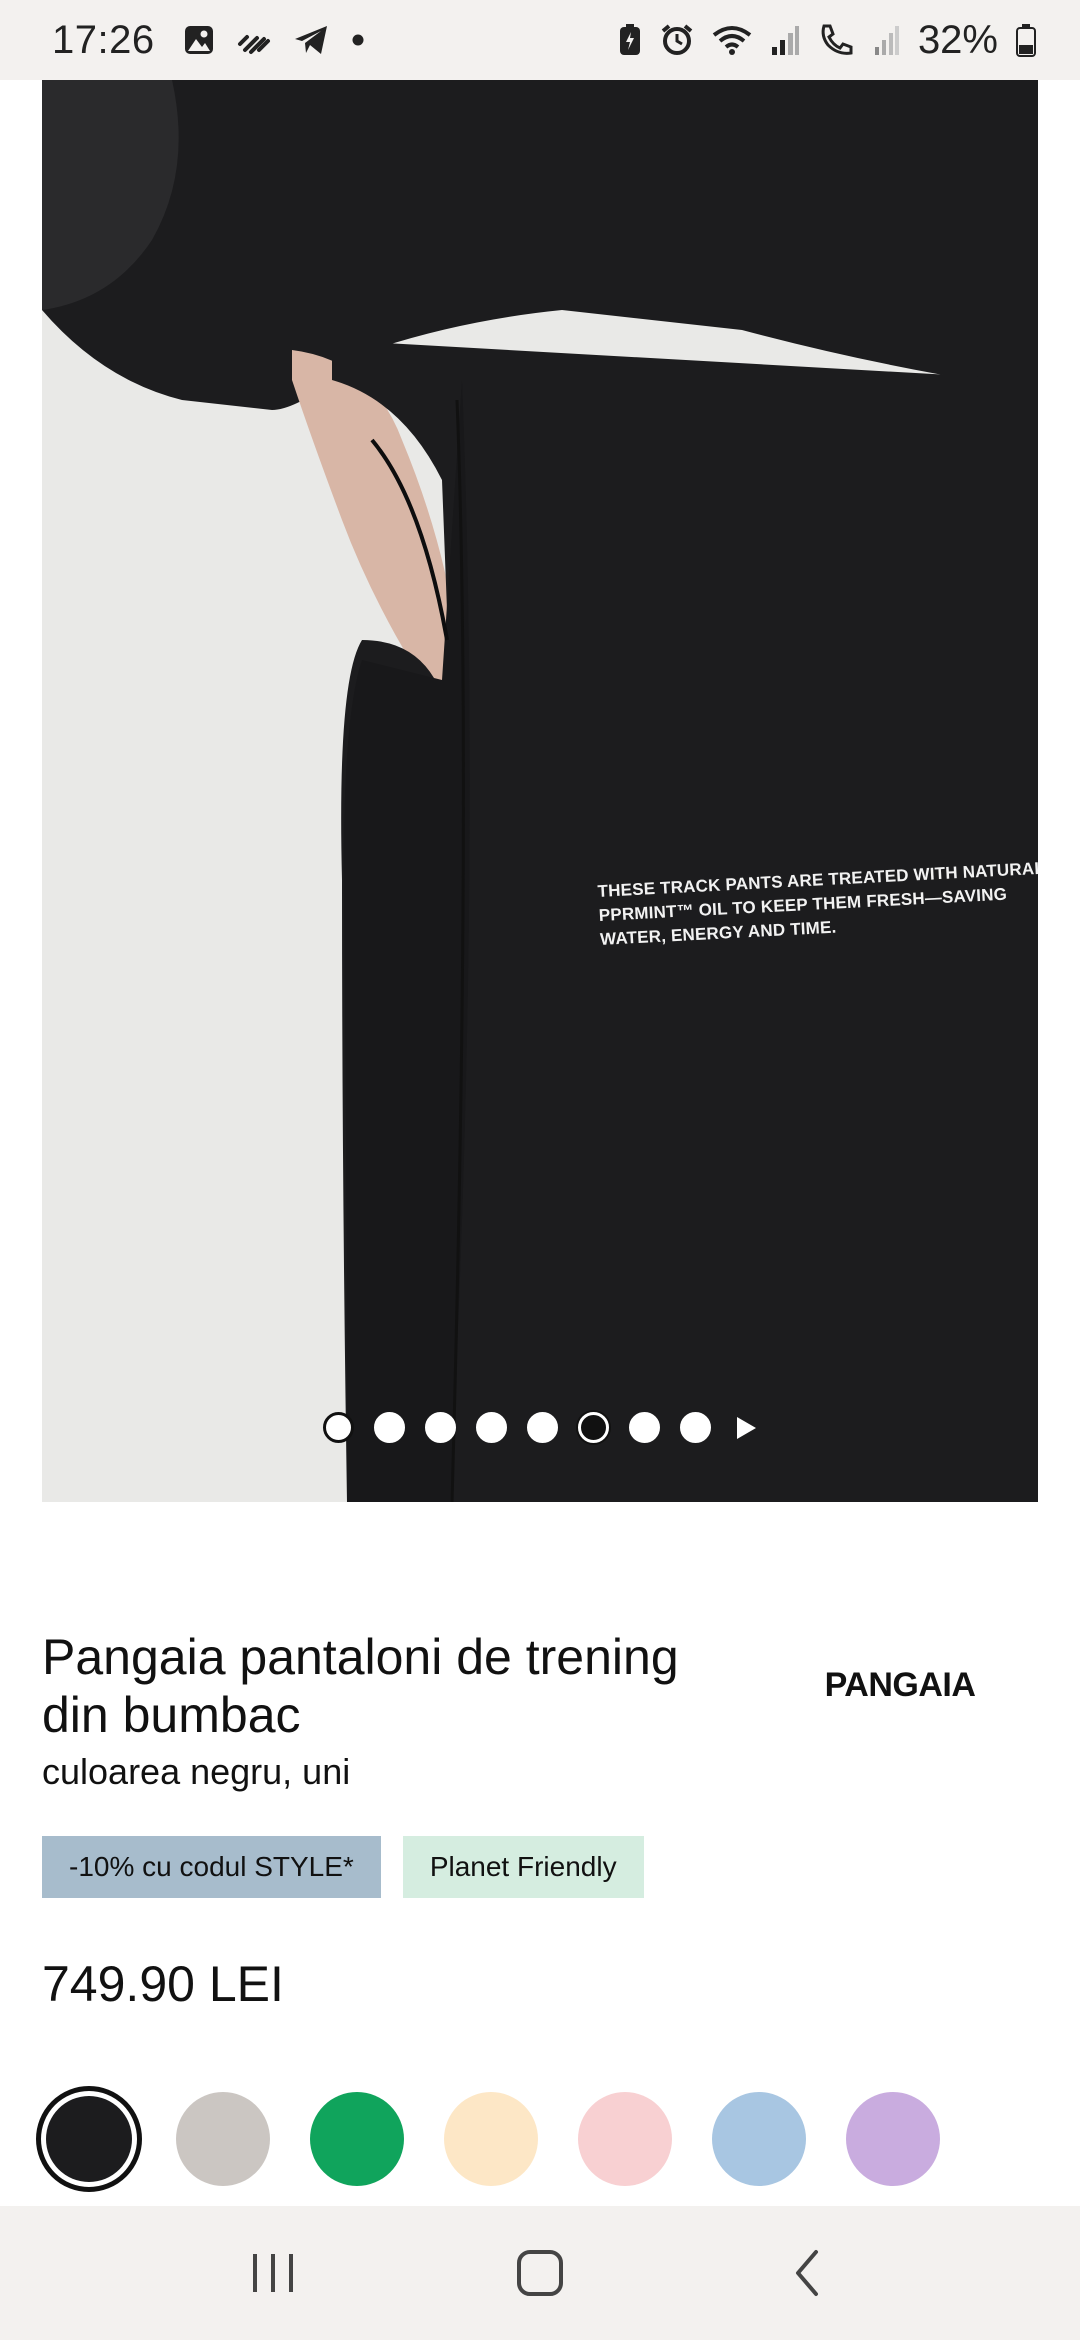  What do you see at coordinates (358, 40) in the screenshot?
I see `dot-icon` at bounding box center [358, 40].